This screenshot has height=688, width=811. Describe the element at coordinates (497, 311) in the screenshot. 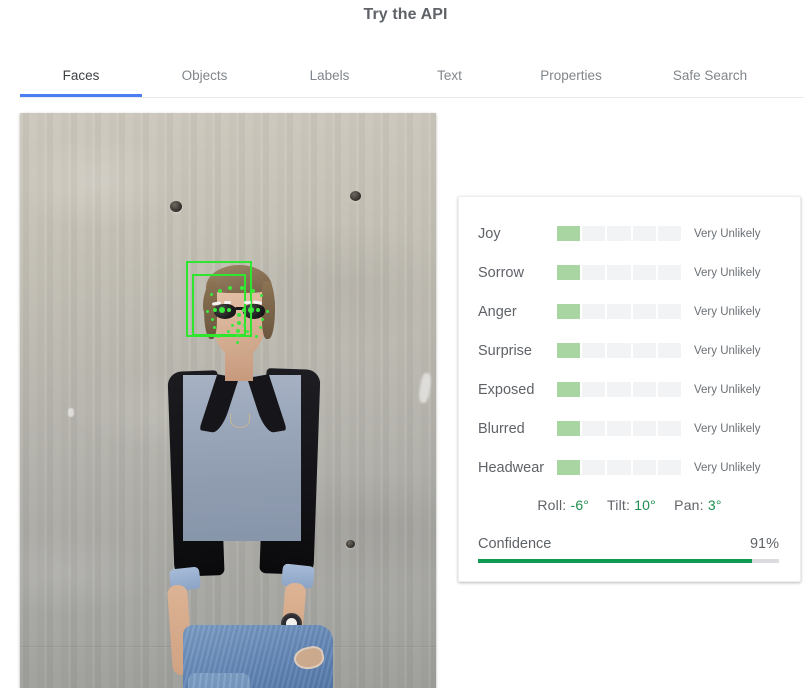

I see `attribute-label: Anger` at that location.